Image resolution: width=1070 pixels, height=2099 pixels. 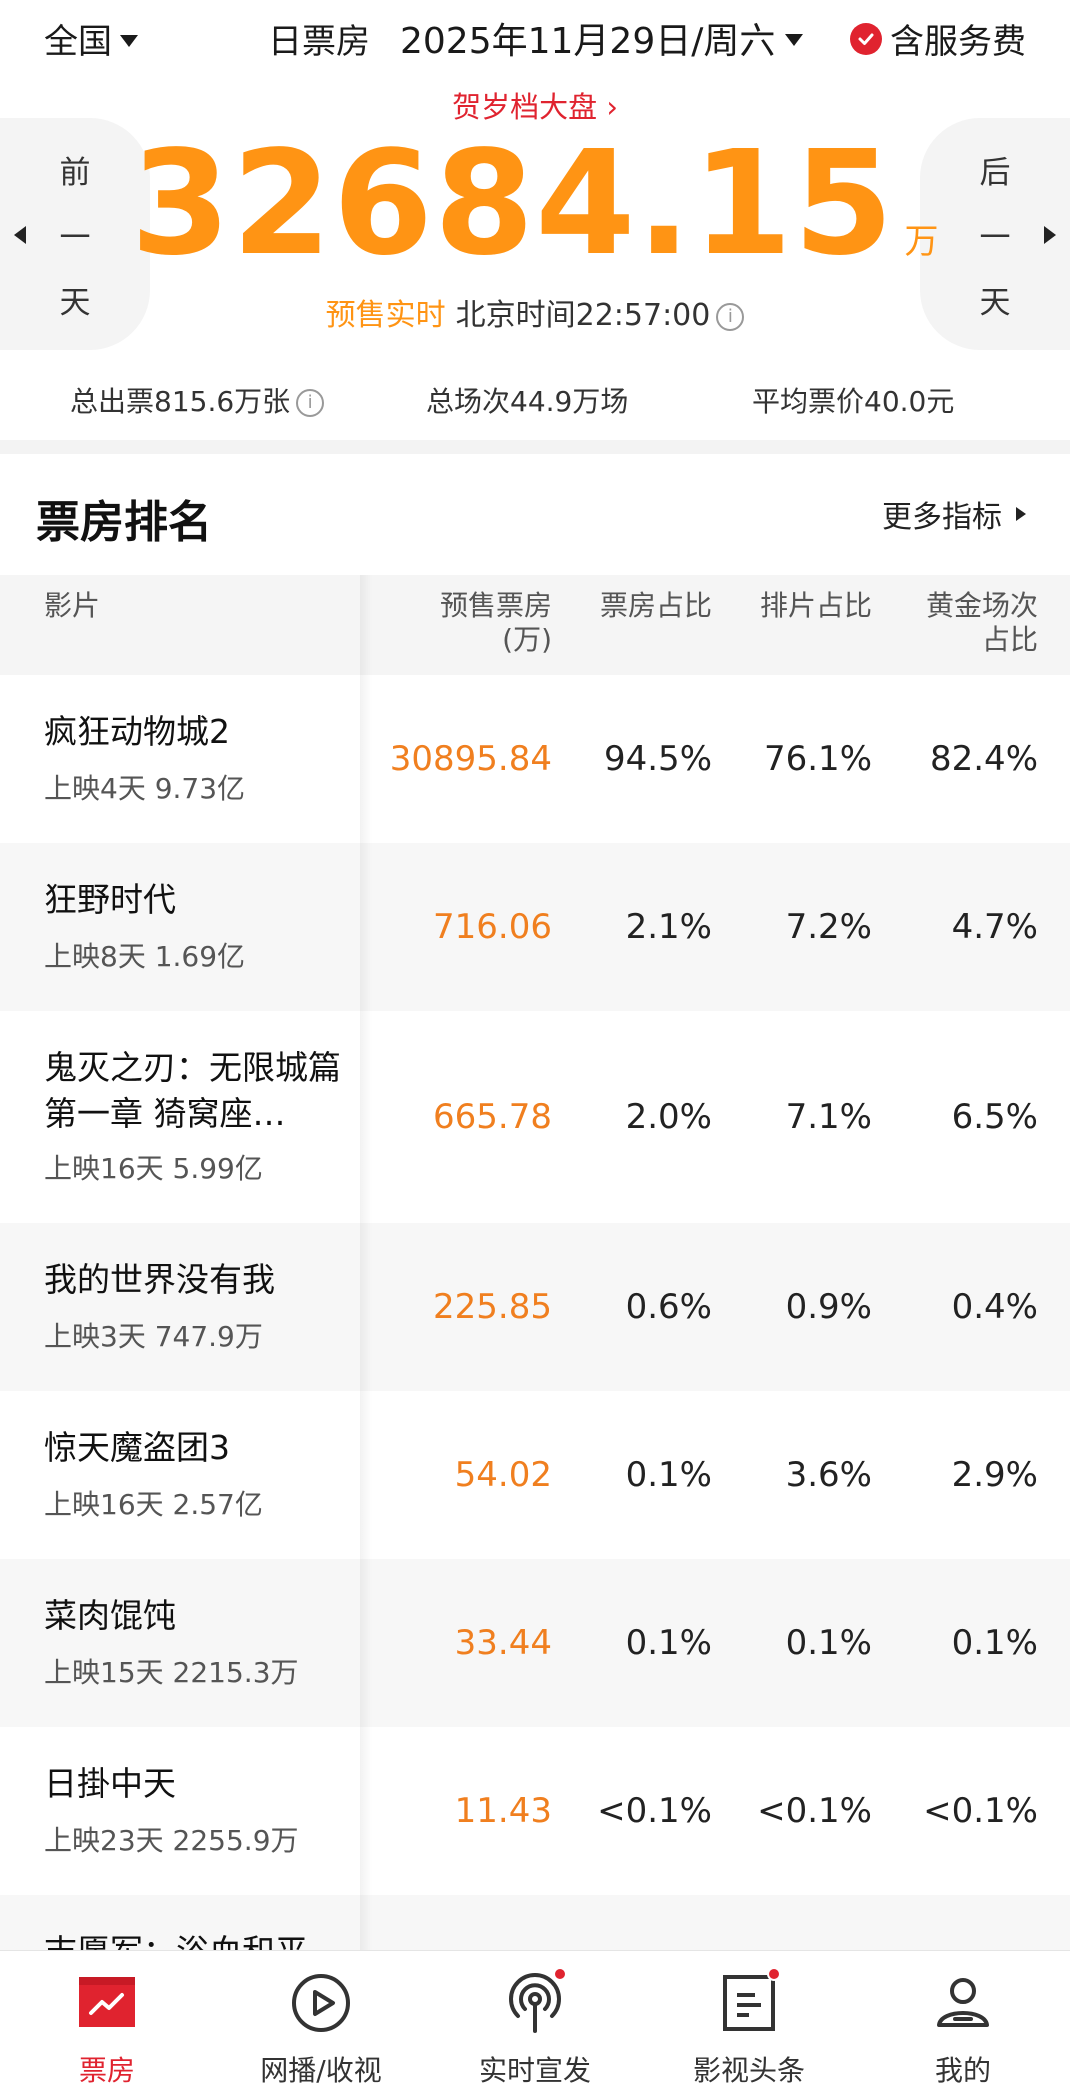 What do you see at coordinates (171, 1672) in the screenshot?
I see `film-meta: 上映15天 2215.3万` at bounding box center [171, 1672].